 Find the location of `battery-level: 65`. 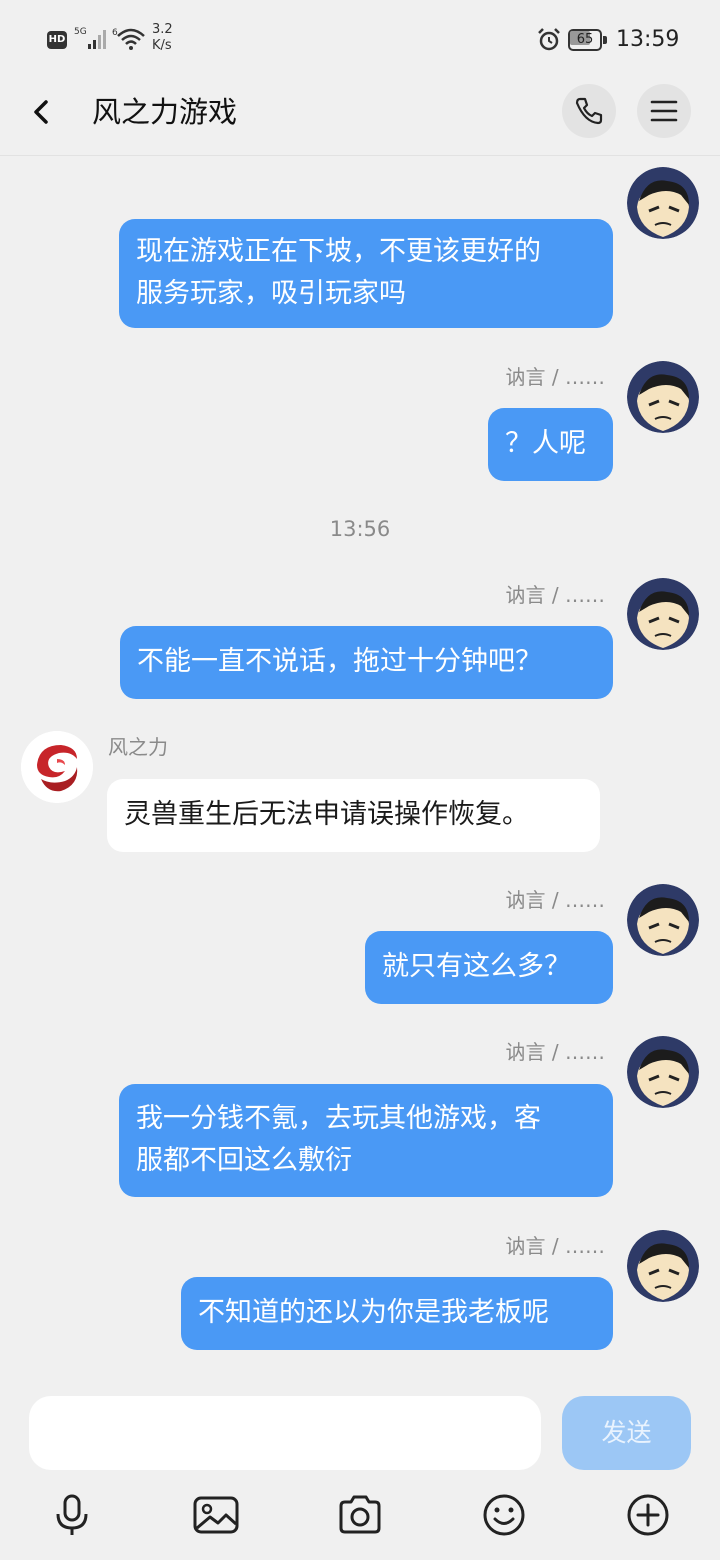

battery-level: 65 is located at coordinates (585, 39).